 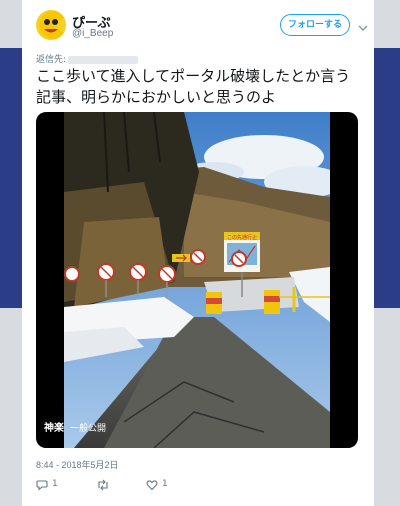 I want to click on retweet-button, so click(x=116, y=485).